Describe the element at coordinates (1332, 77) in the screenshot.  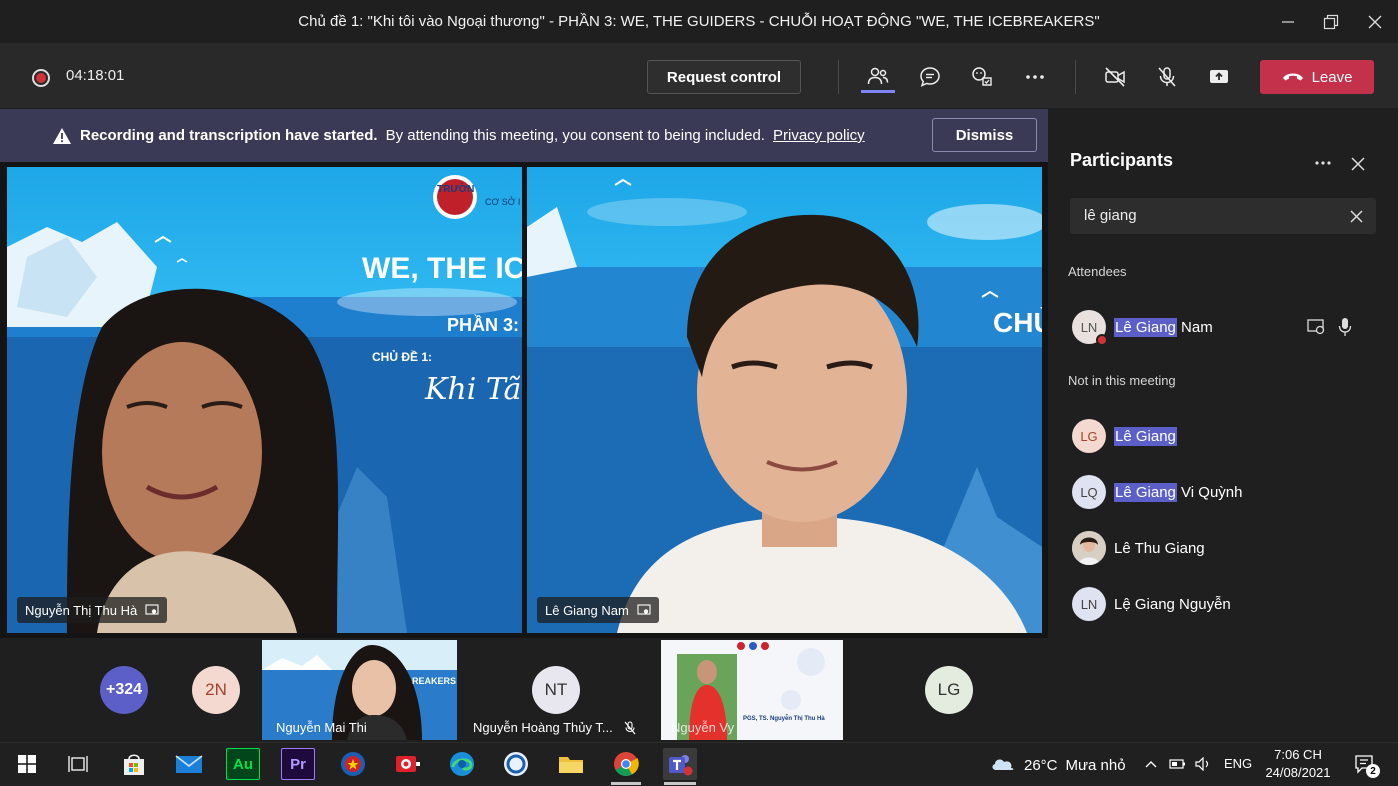
I see `leave-label: Leave` at that location.